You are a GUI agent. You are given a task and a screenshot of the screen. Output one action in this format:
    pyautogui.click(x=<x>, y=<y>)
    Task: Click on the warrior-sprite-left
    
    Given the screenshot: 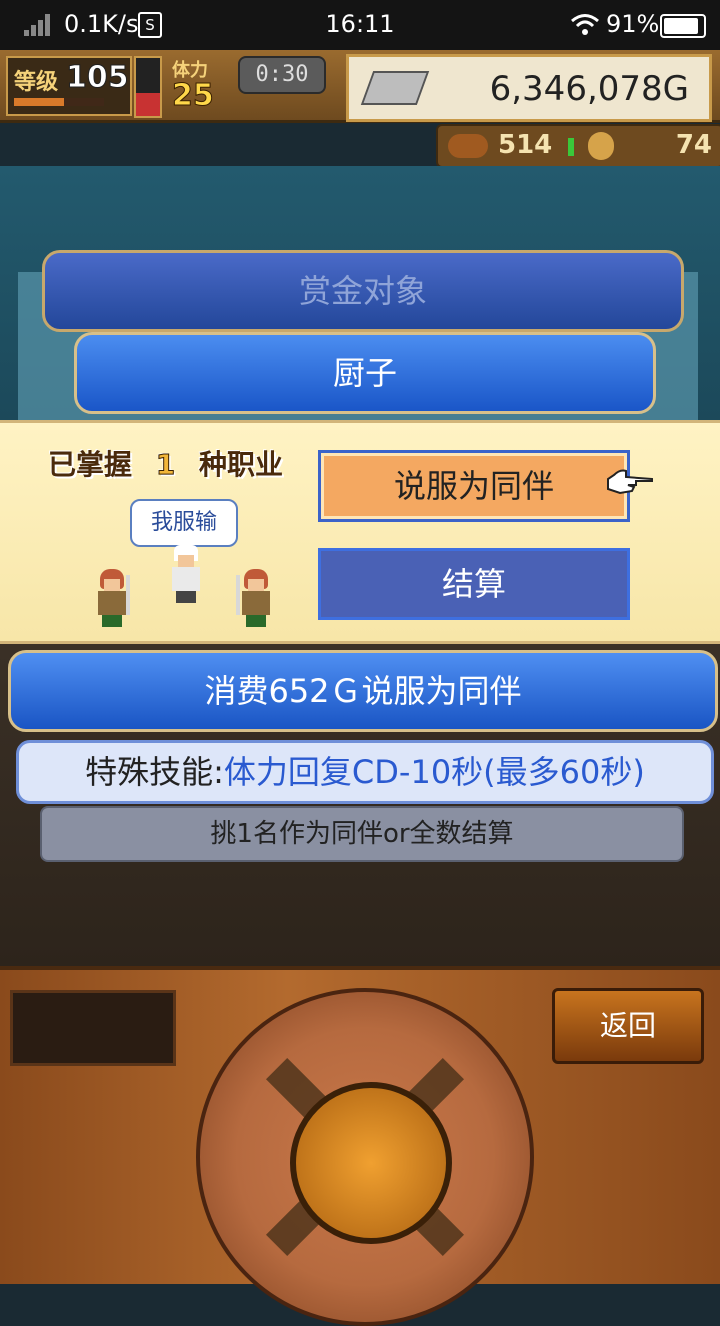 What is the action you would take?
    pyautogui.click(x=112, y=598)
    